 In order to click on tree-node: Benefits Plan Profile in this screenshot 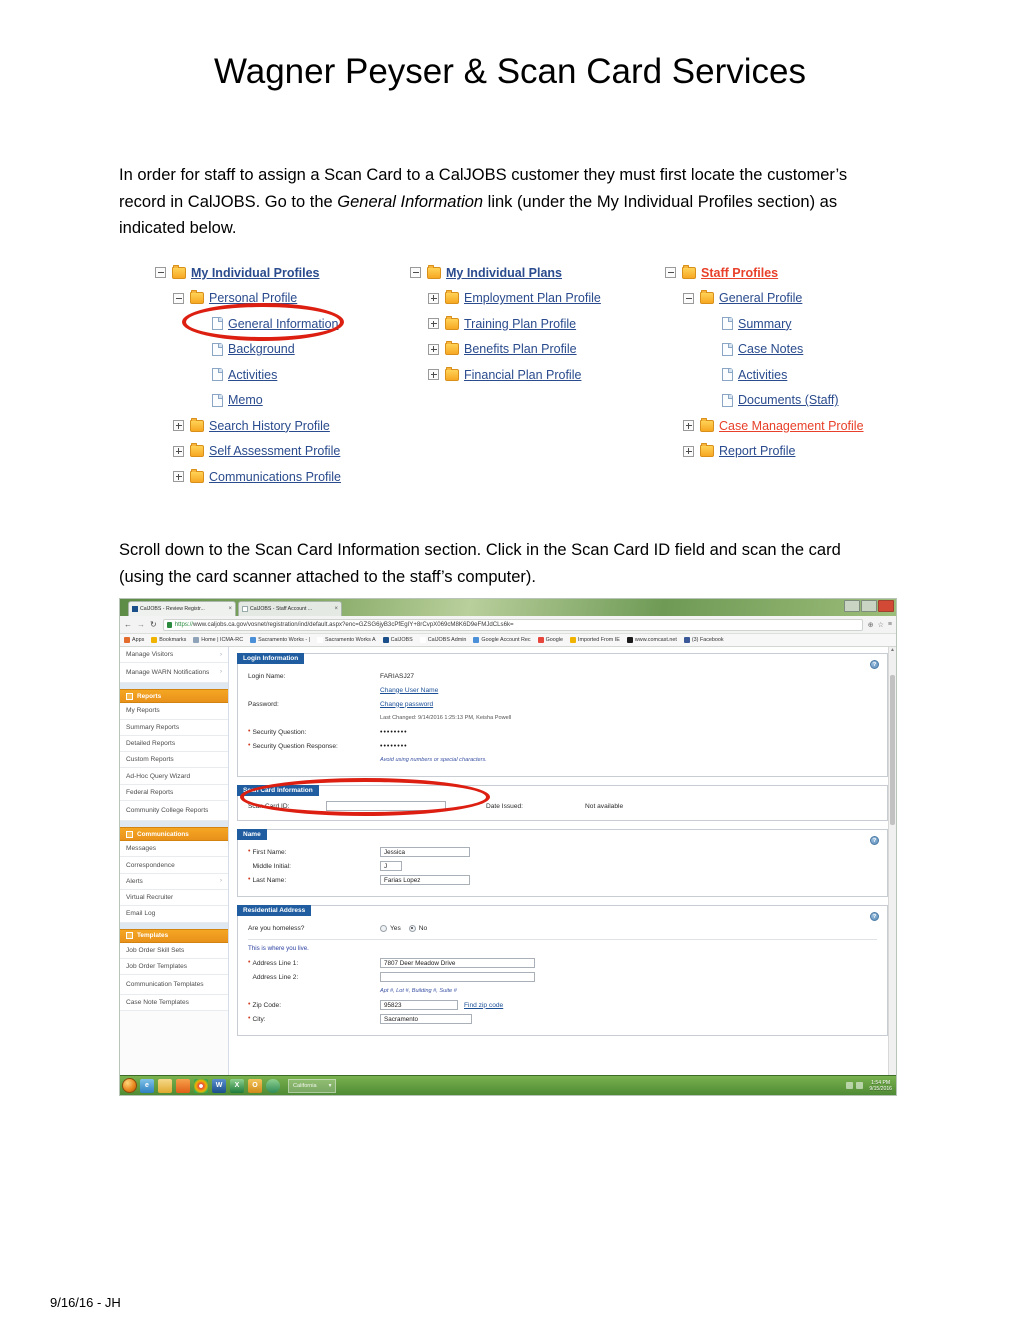, I will do `click(505, 350)`.